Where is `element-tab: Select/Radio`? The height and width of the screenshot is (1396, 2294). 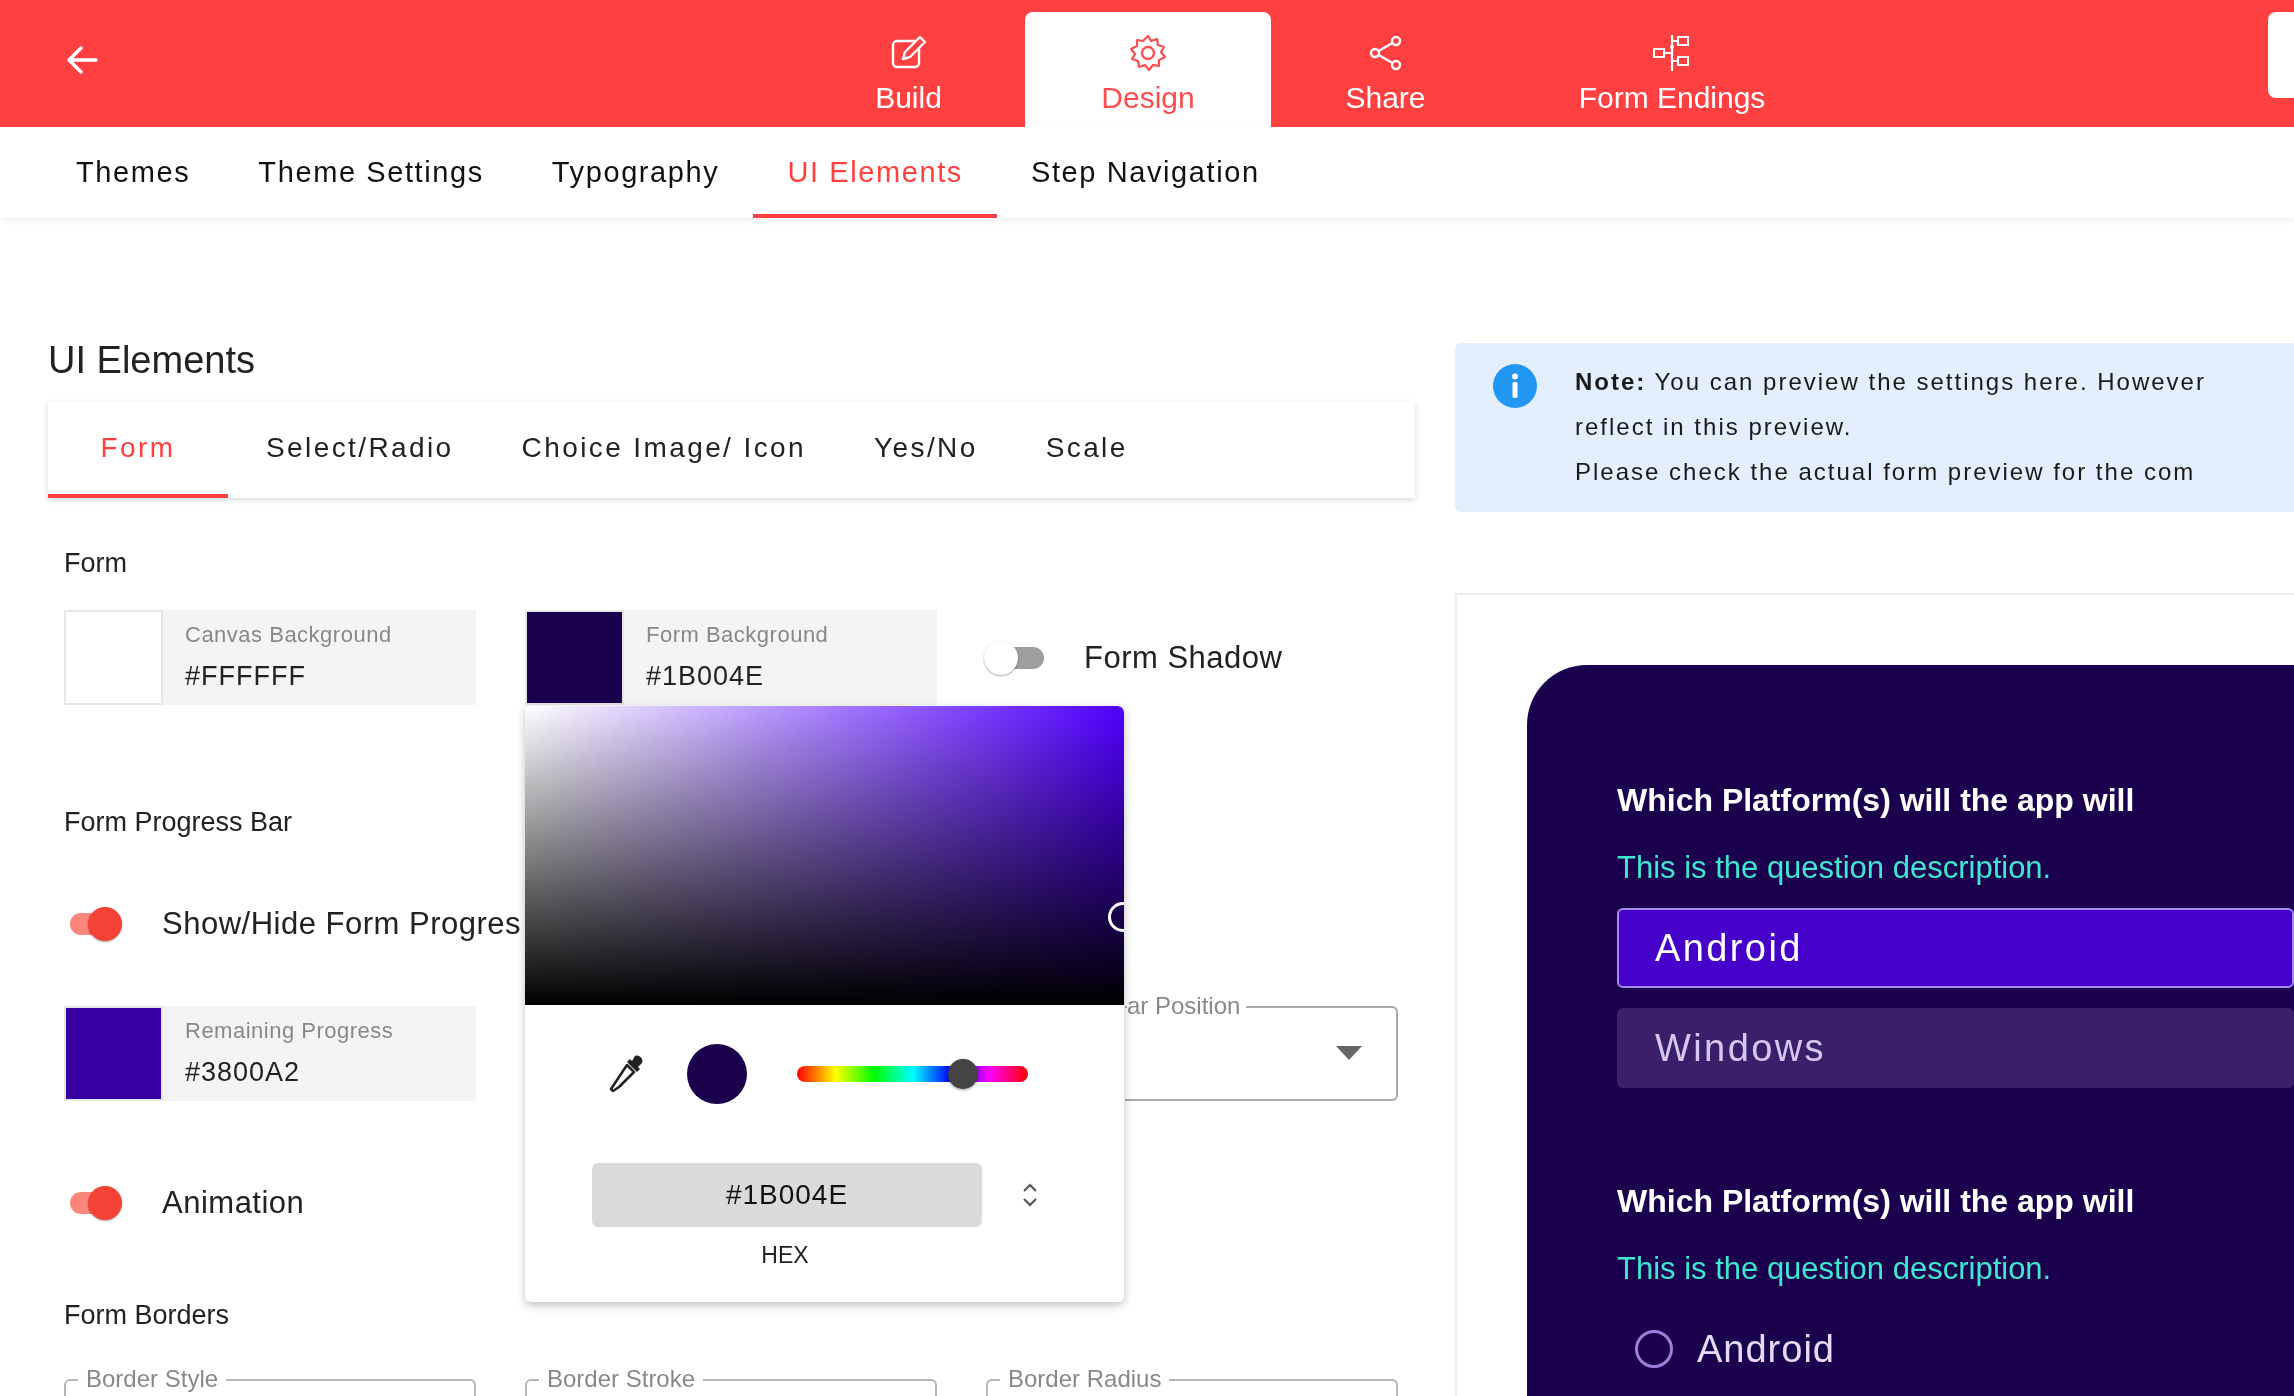
element-tab: Select/Radio is located at coordinates (360, 450).